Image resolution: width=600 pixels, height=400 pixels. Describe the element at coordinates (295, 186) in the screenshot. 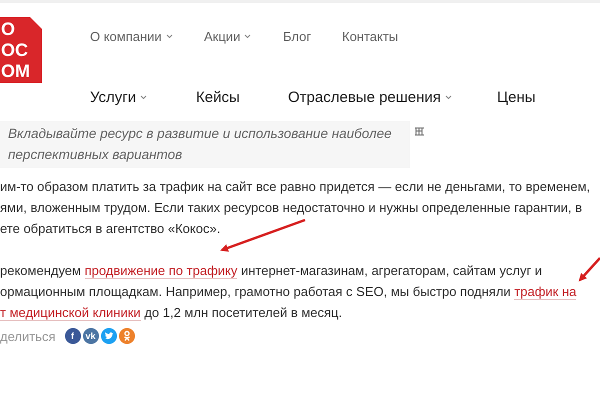

I see `paragraph-text: им-то образом платить за трафик на сайт все равно придется — если не деньгами, то временем,` at that location.